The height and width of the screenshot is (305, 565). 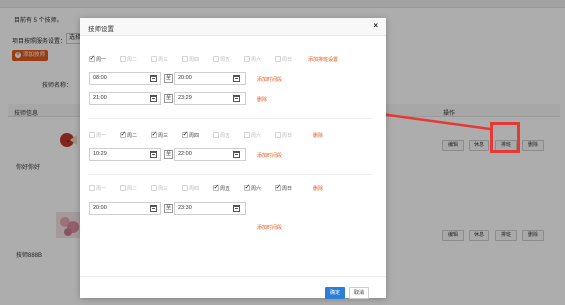 I want to click on confirm-button: 确定, so click(x=335, y=293).